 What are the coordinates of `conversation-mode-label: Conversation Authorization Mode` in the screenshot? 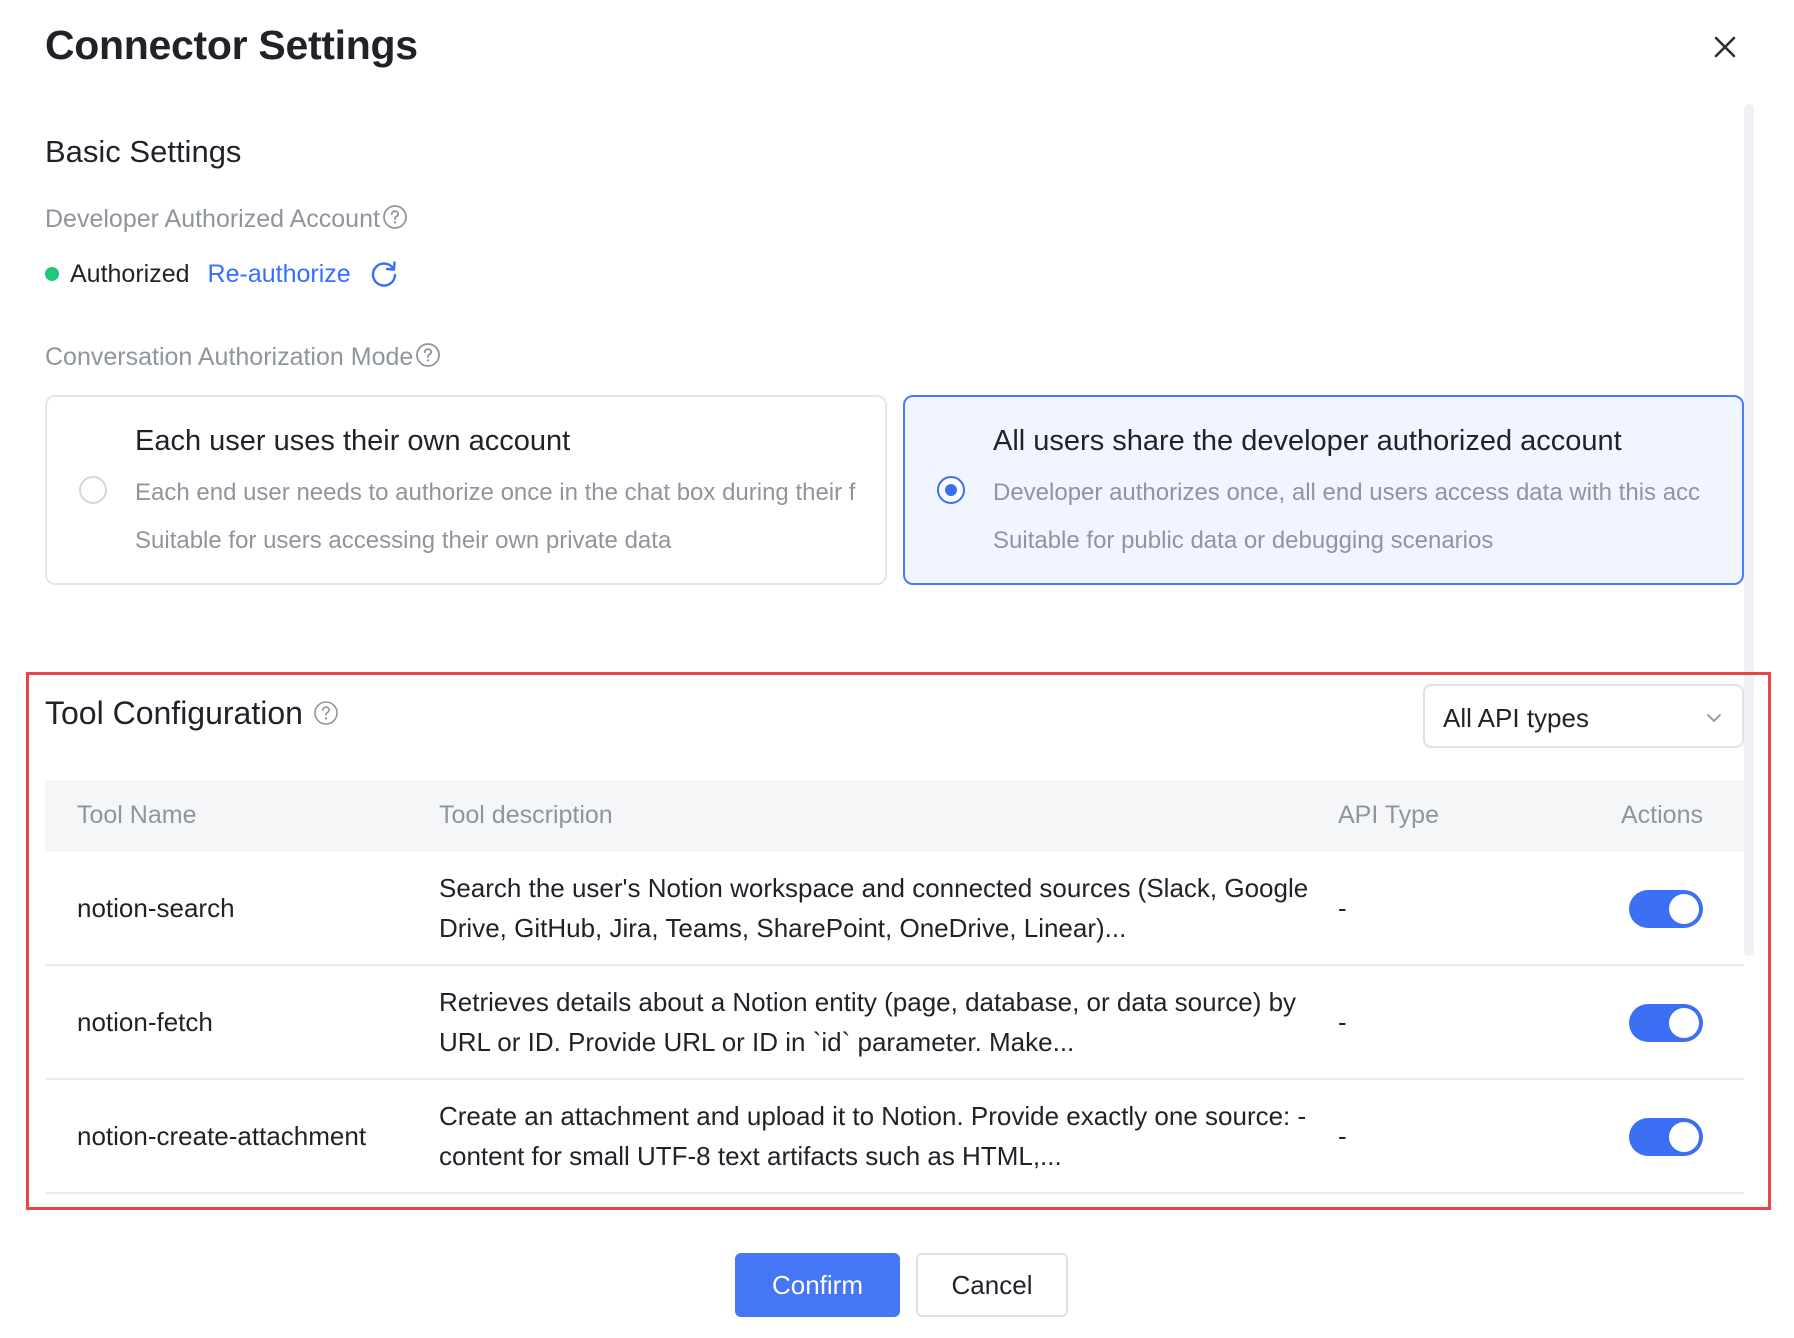 It's located at (243, 357).